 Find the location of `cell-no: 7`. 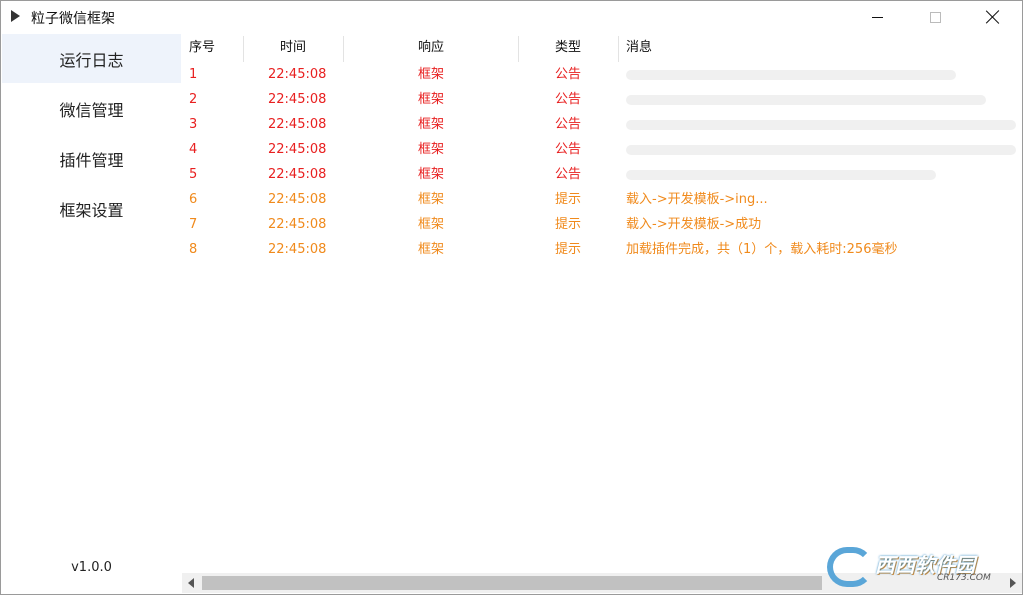

cell-no: 7 is located at coordinates (193, 224).